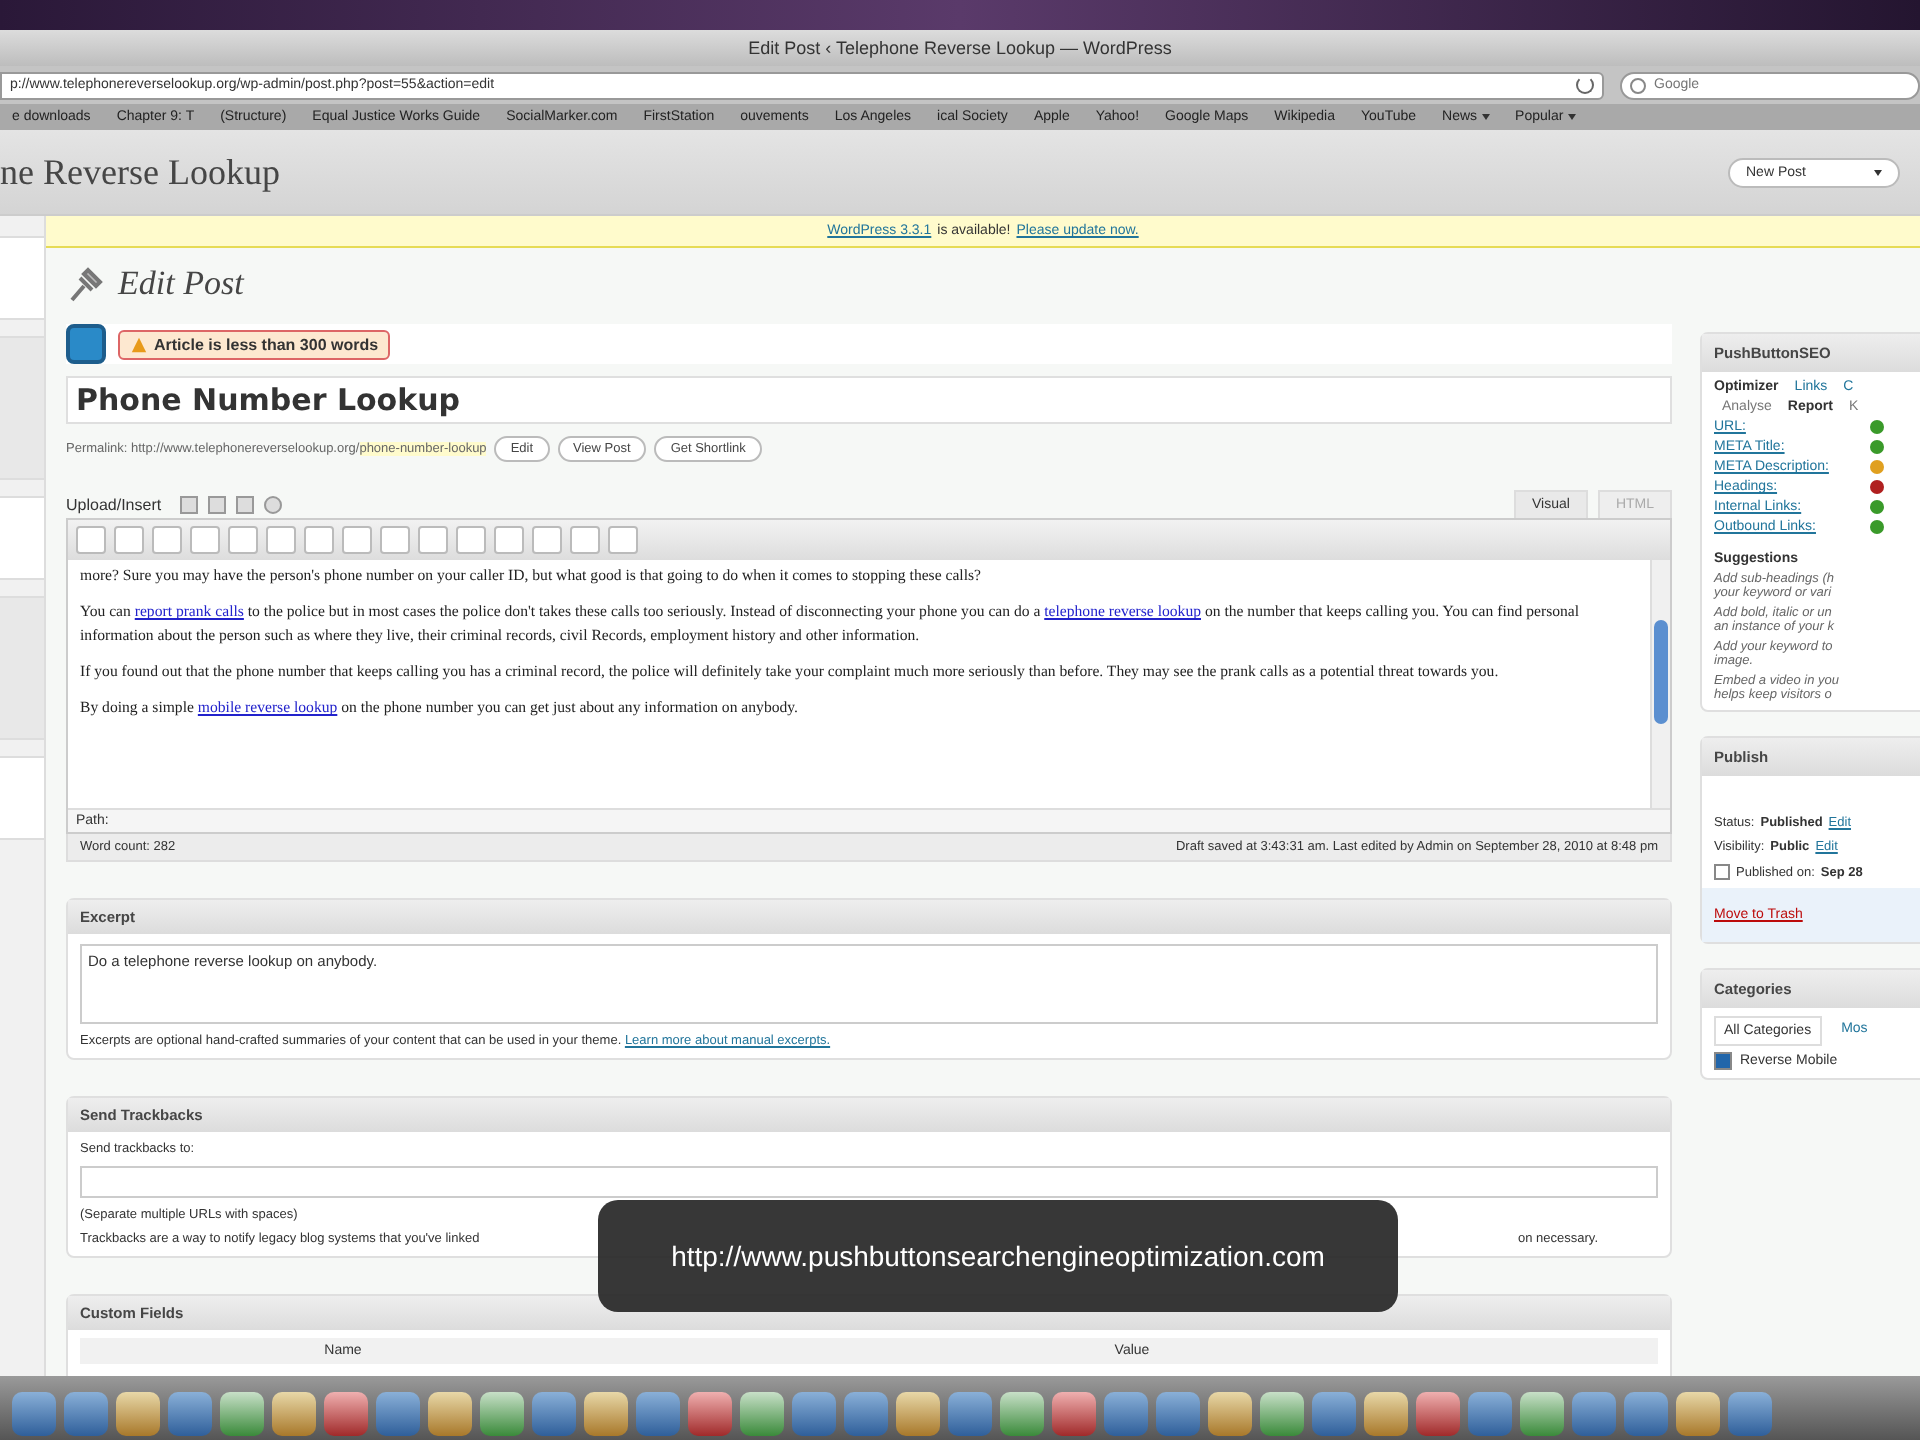 The width and height of the screenshot is (1920, 1440). Describe the element at coordinates (869, 1182) in the screenshot. I see `trackbacks-field` at that location.